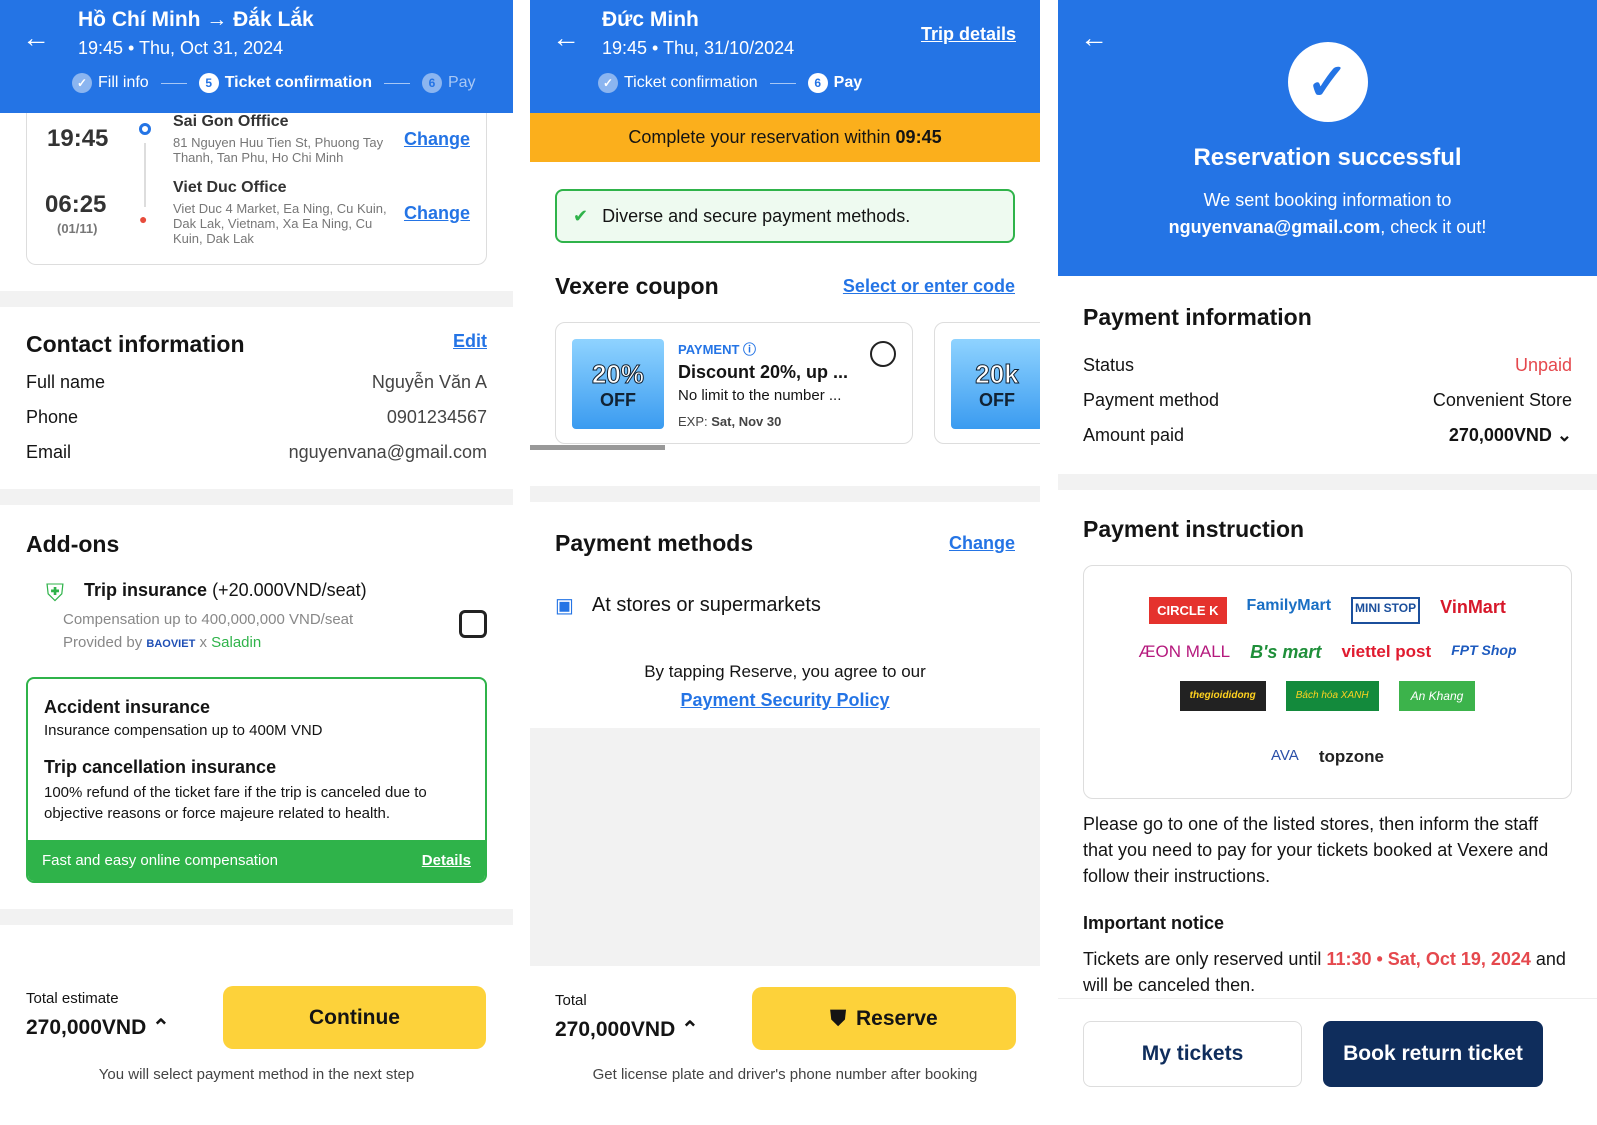  I want to click on circlek-logo: CIRCLE K, so click(1188, 610).